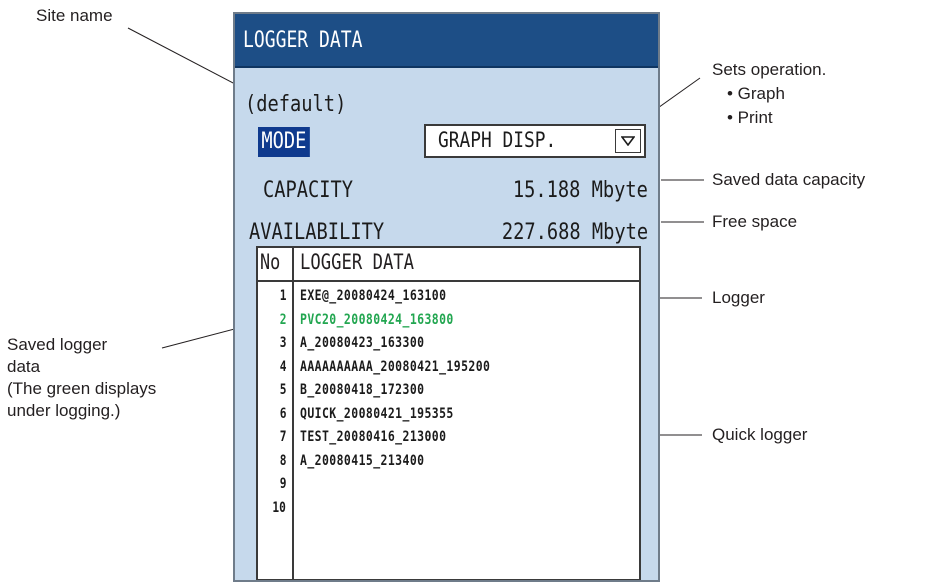  Describe the element at coordinates (760, 434) in the screenshot. I see `callout-quick-logger: Quick logger` at that location.